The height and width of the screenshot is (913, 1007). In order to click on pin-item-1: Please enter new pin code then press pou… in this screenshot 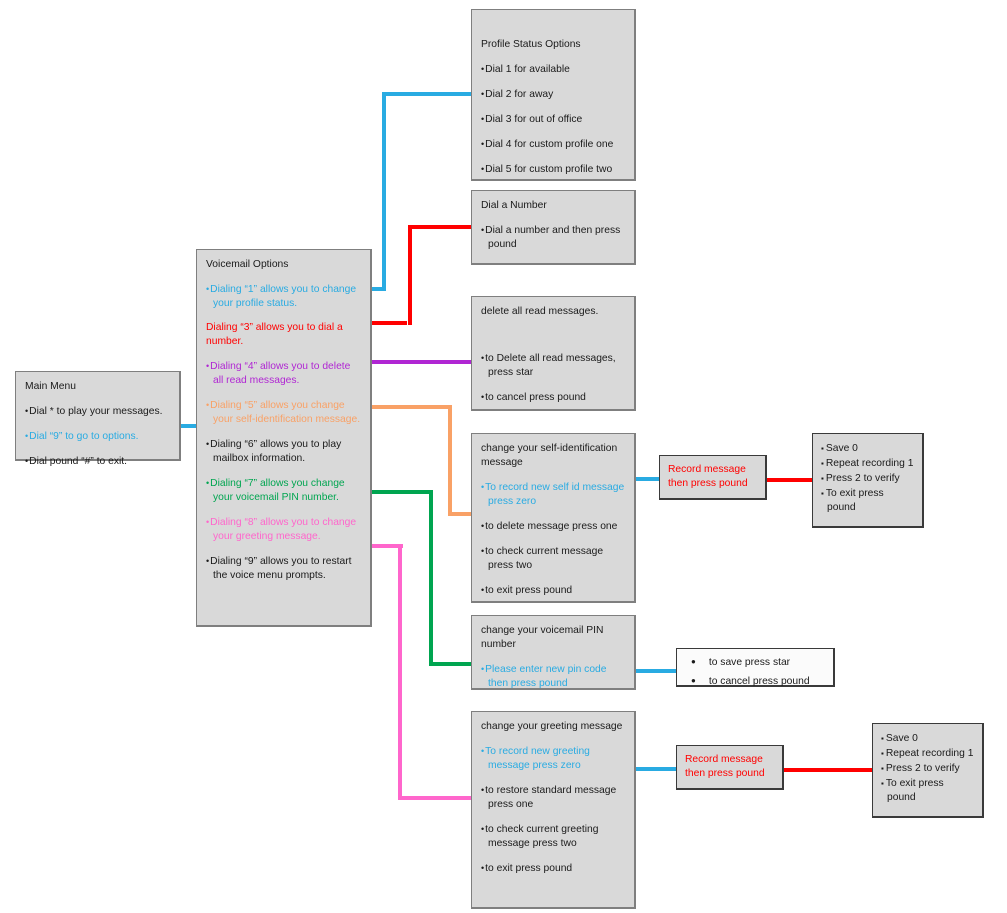, I will do `click(553, 676)`.